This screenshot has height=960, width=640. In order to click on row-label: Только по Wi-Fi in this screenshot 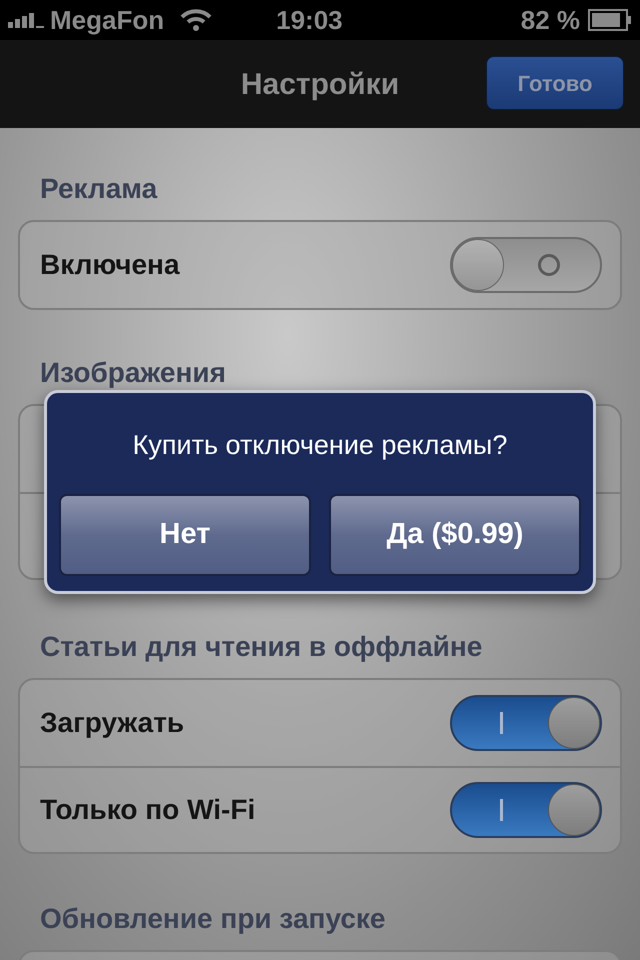, I will do `click(148, 810)`.